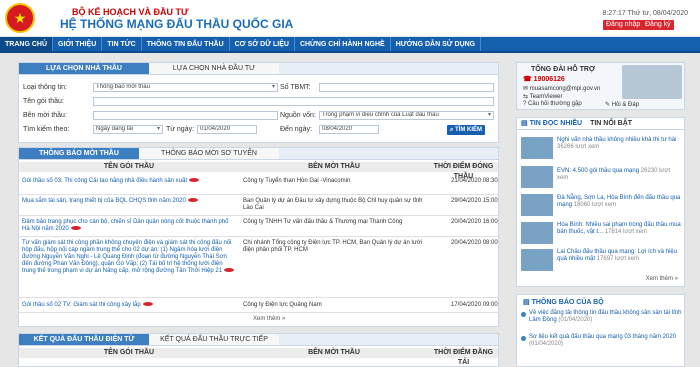 This screenshot has height=367, width=700. I want to click on inviter-label: Bên mời thầu:, so click(45, 115).